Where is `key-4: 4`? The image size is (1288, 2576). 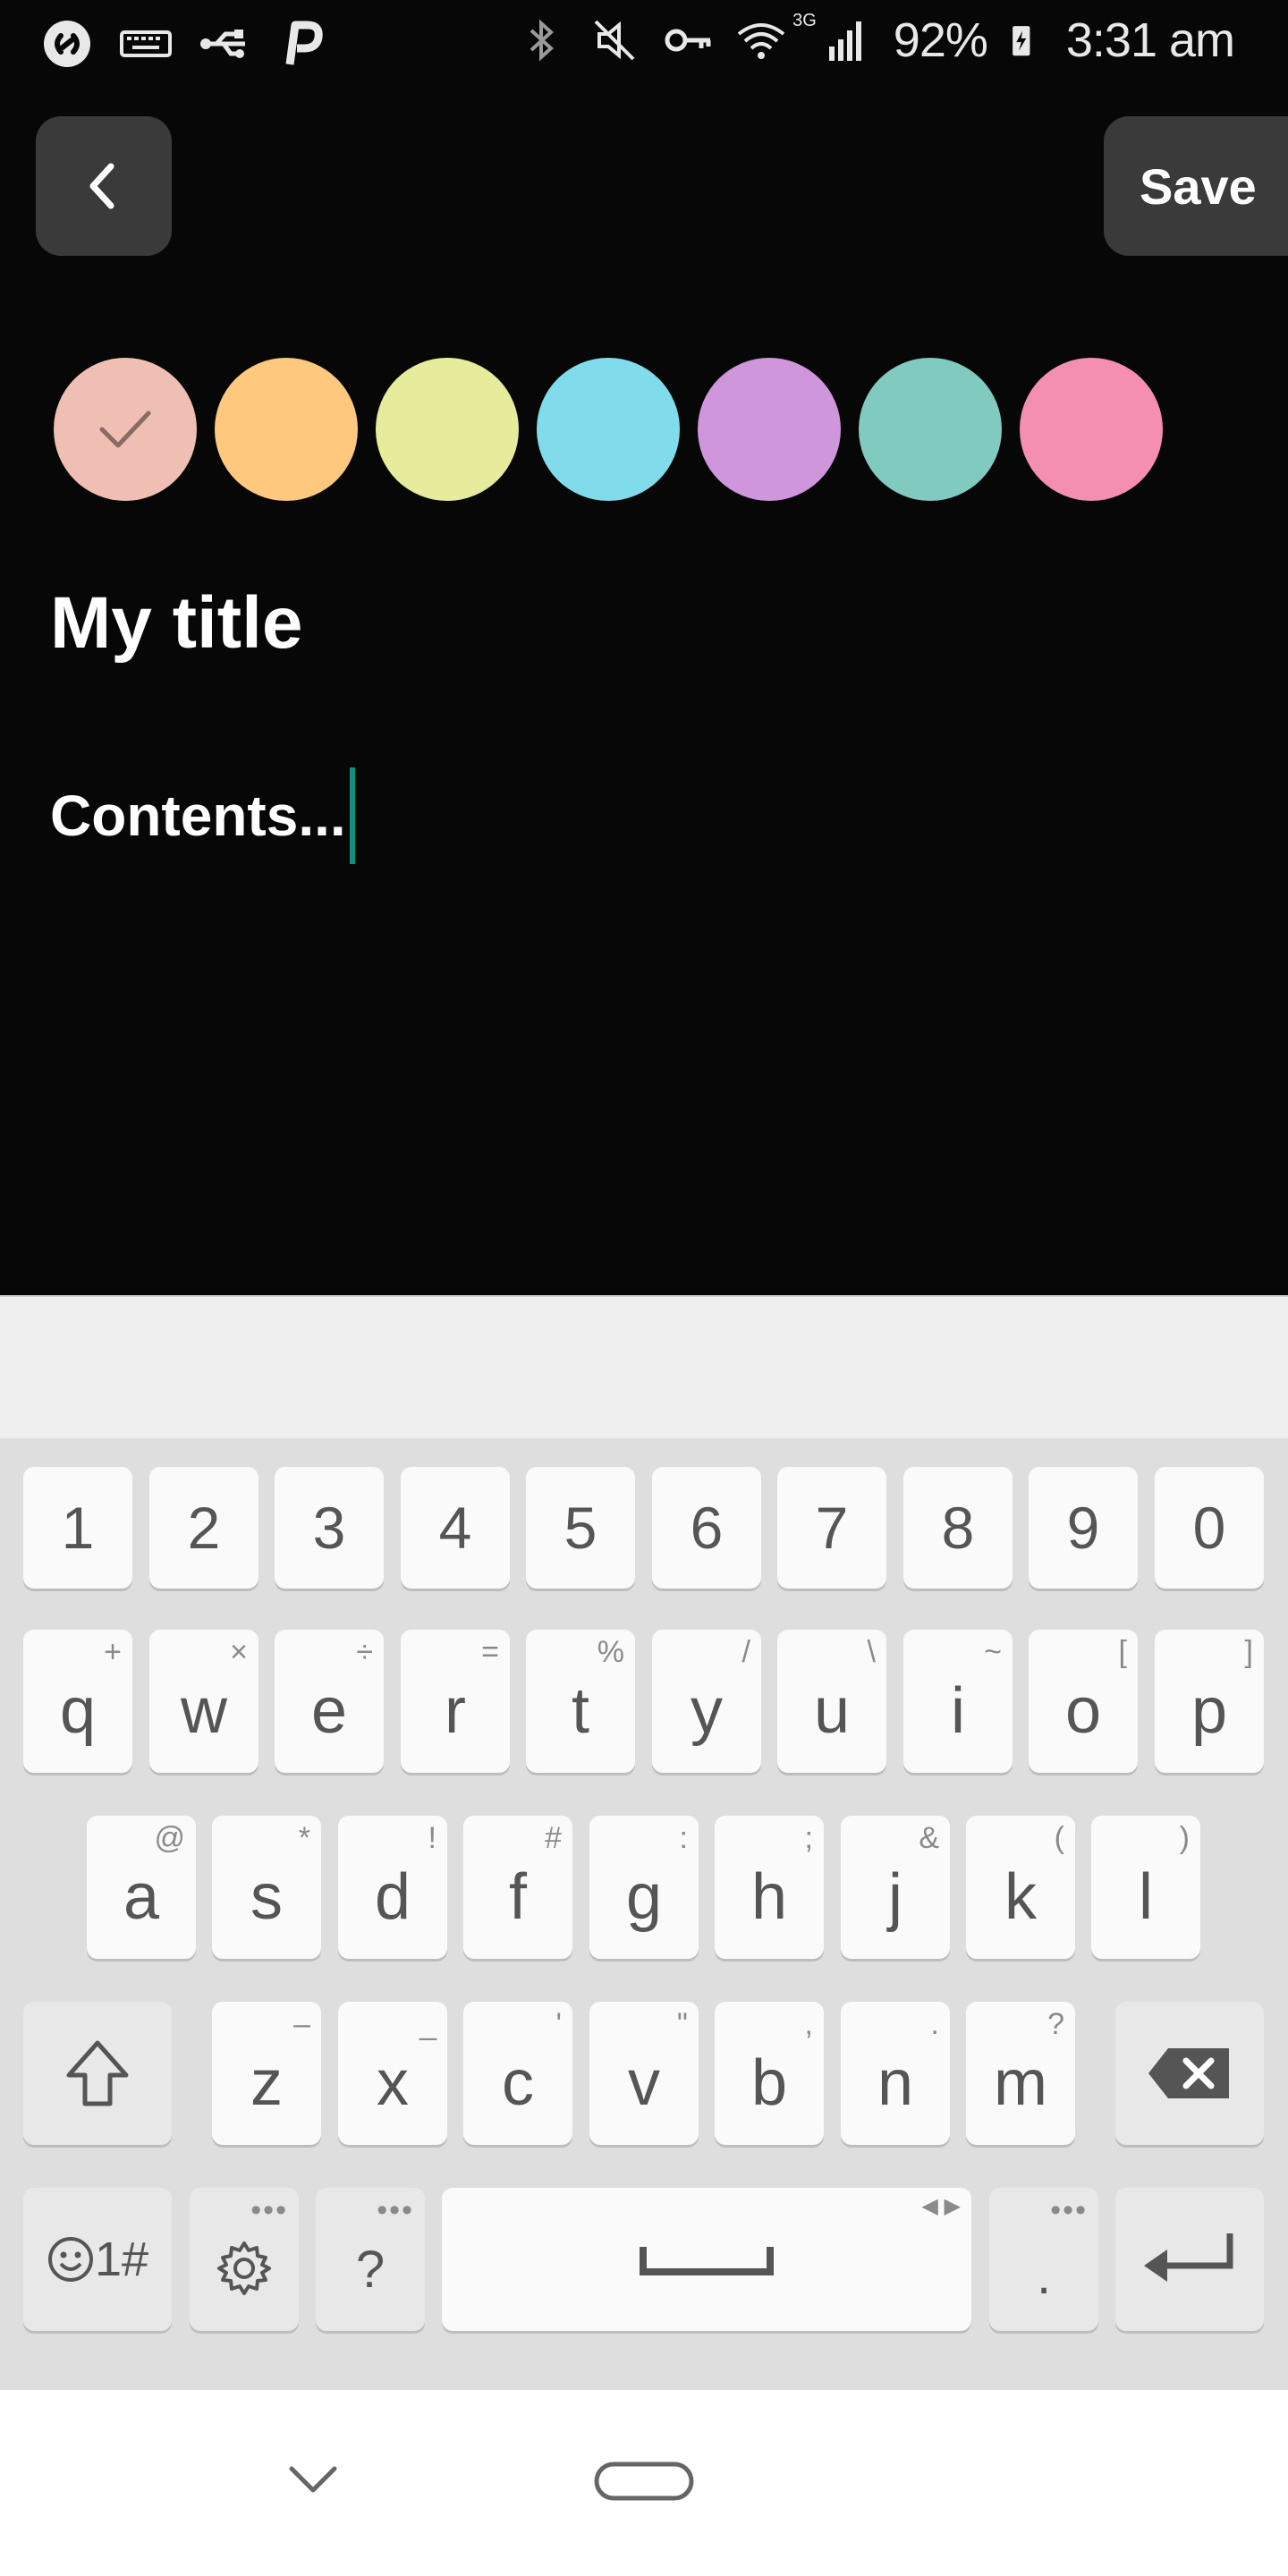 key-4: 4 is located at coordinates (455, 1528).